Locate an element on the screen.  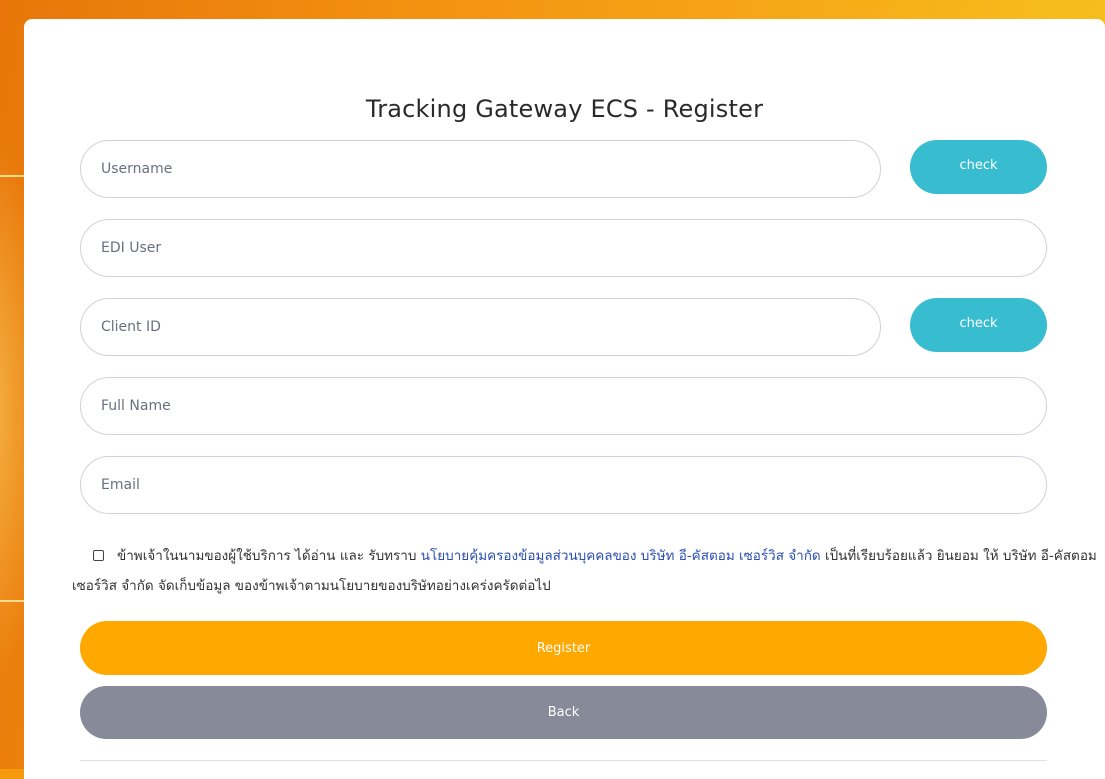
full-name-field is located at coordinates (563, 406).